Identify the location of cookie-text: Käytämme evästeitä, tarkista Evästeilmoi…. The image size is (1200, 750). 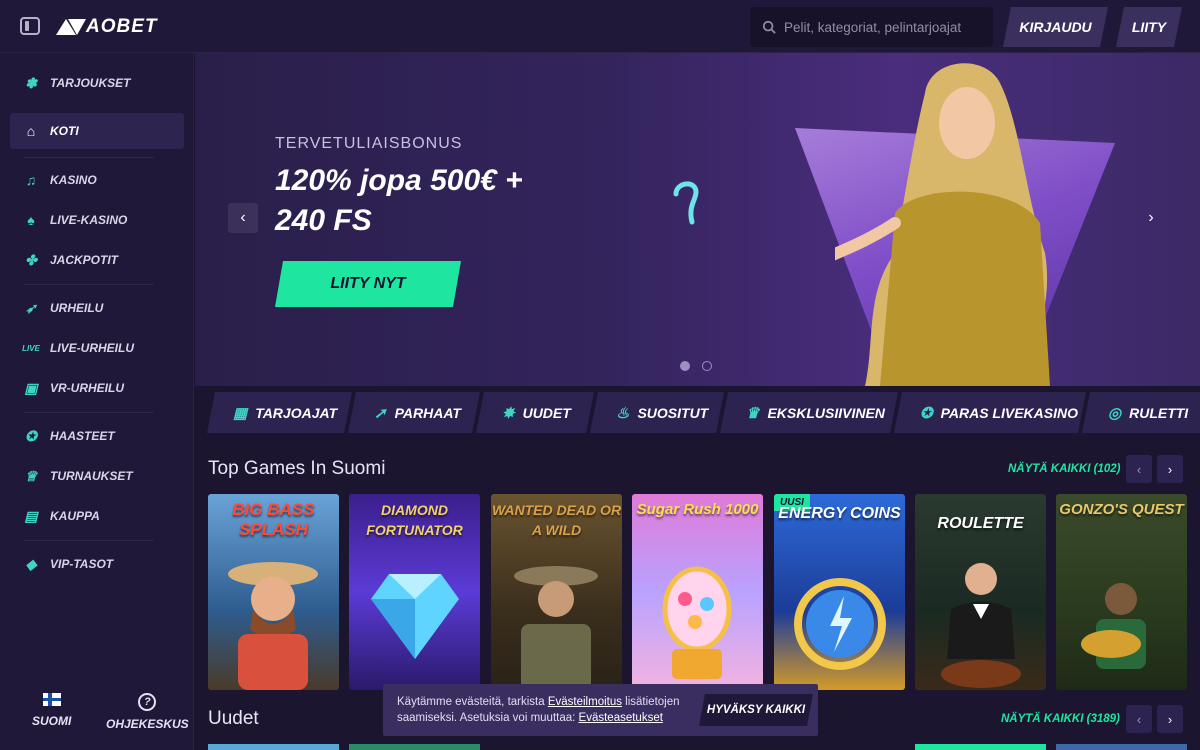
(543, 710).